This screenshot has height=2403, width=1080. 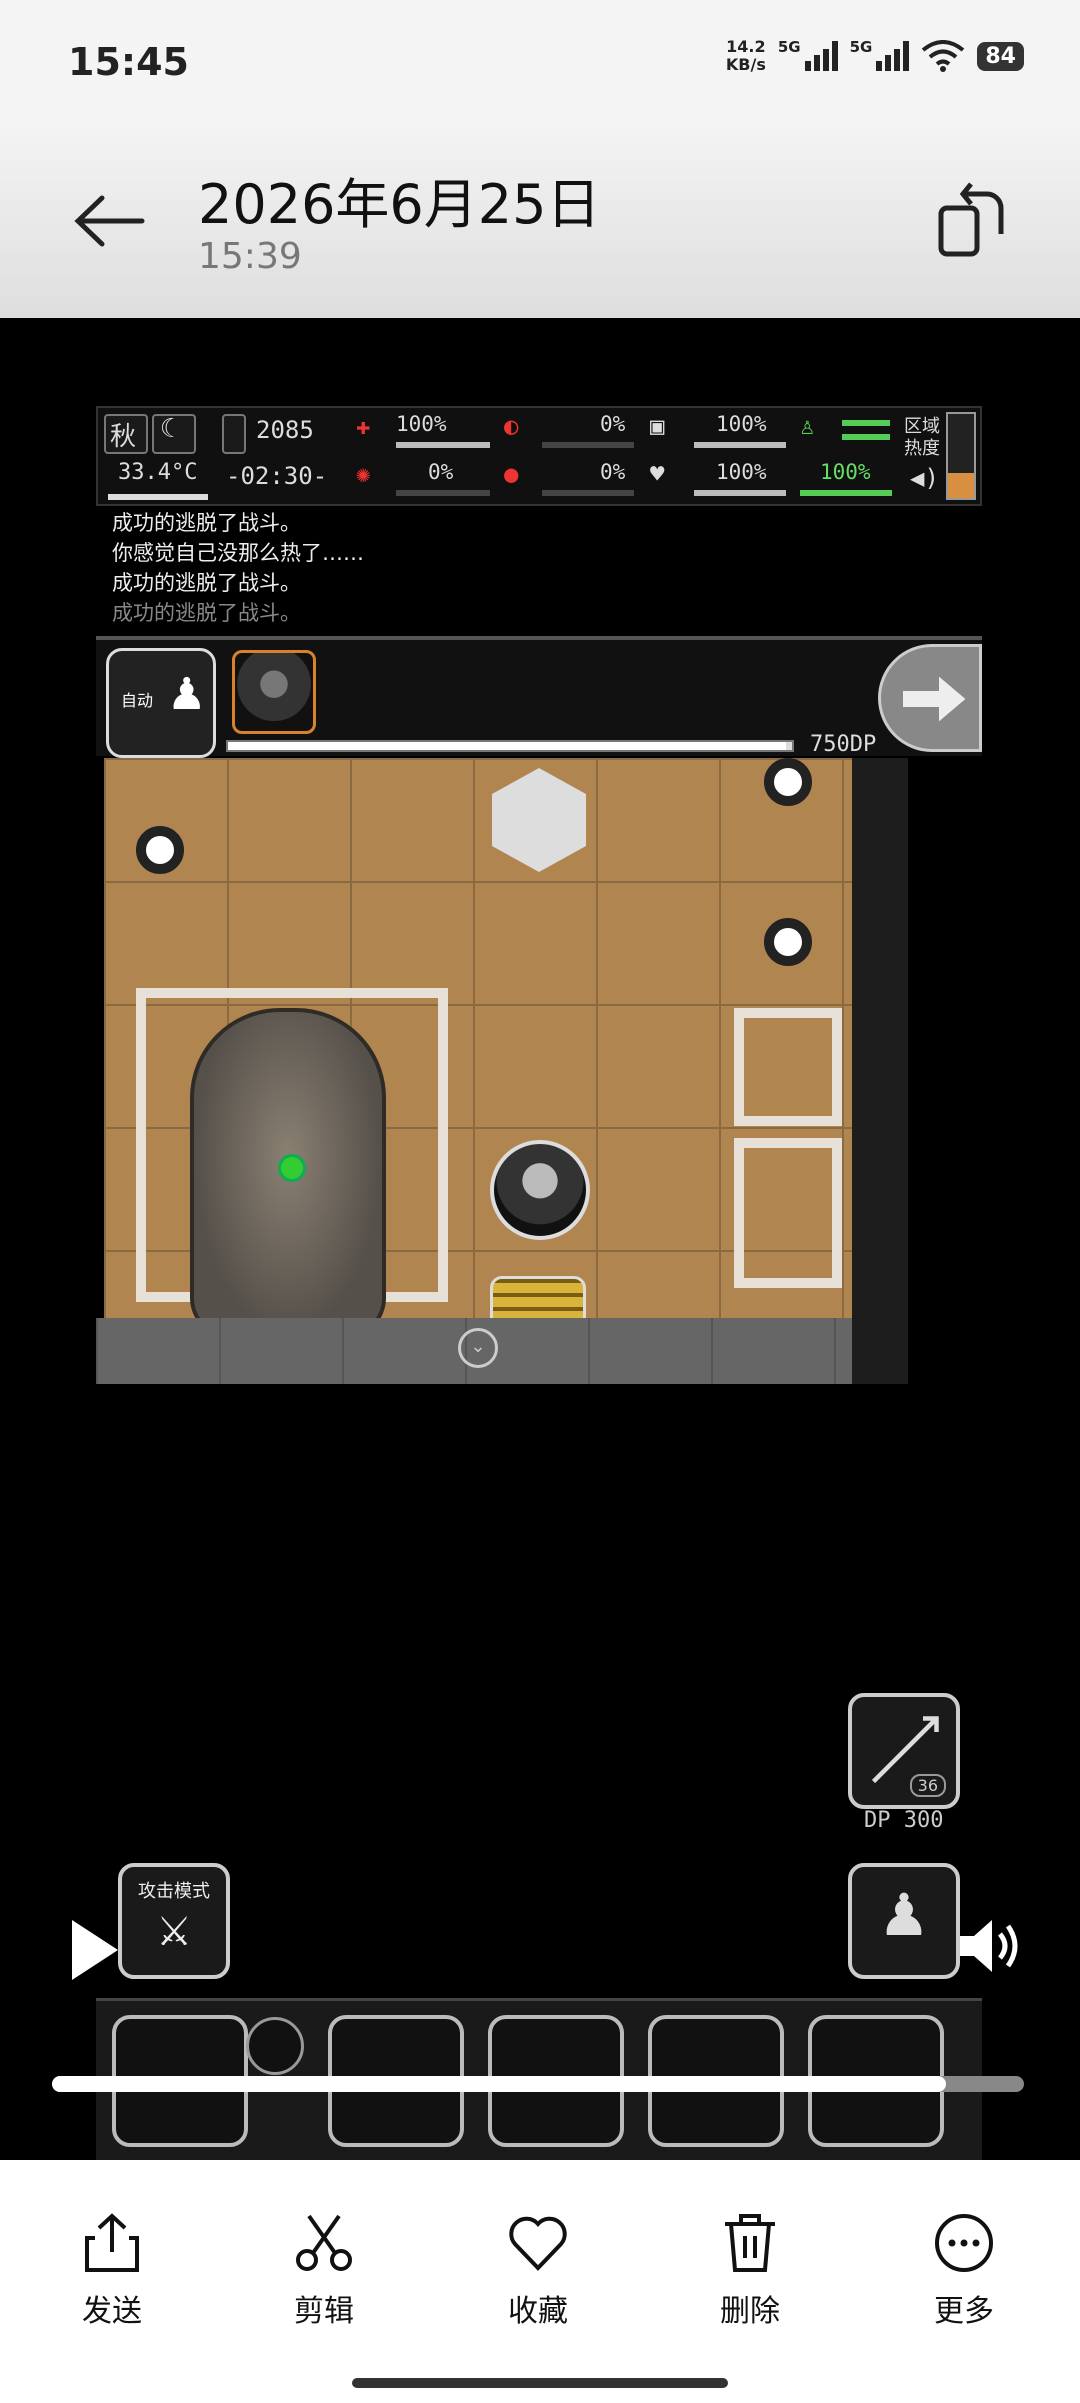 I want to click on status-icons: 14.2 KB/s 5G 5G 84, so click(x=875, y=56).